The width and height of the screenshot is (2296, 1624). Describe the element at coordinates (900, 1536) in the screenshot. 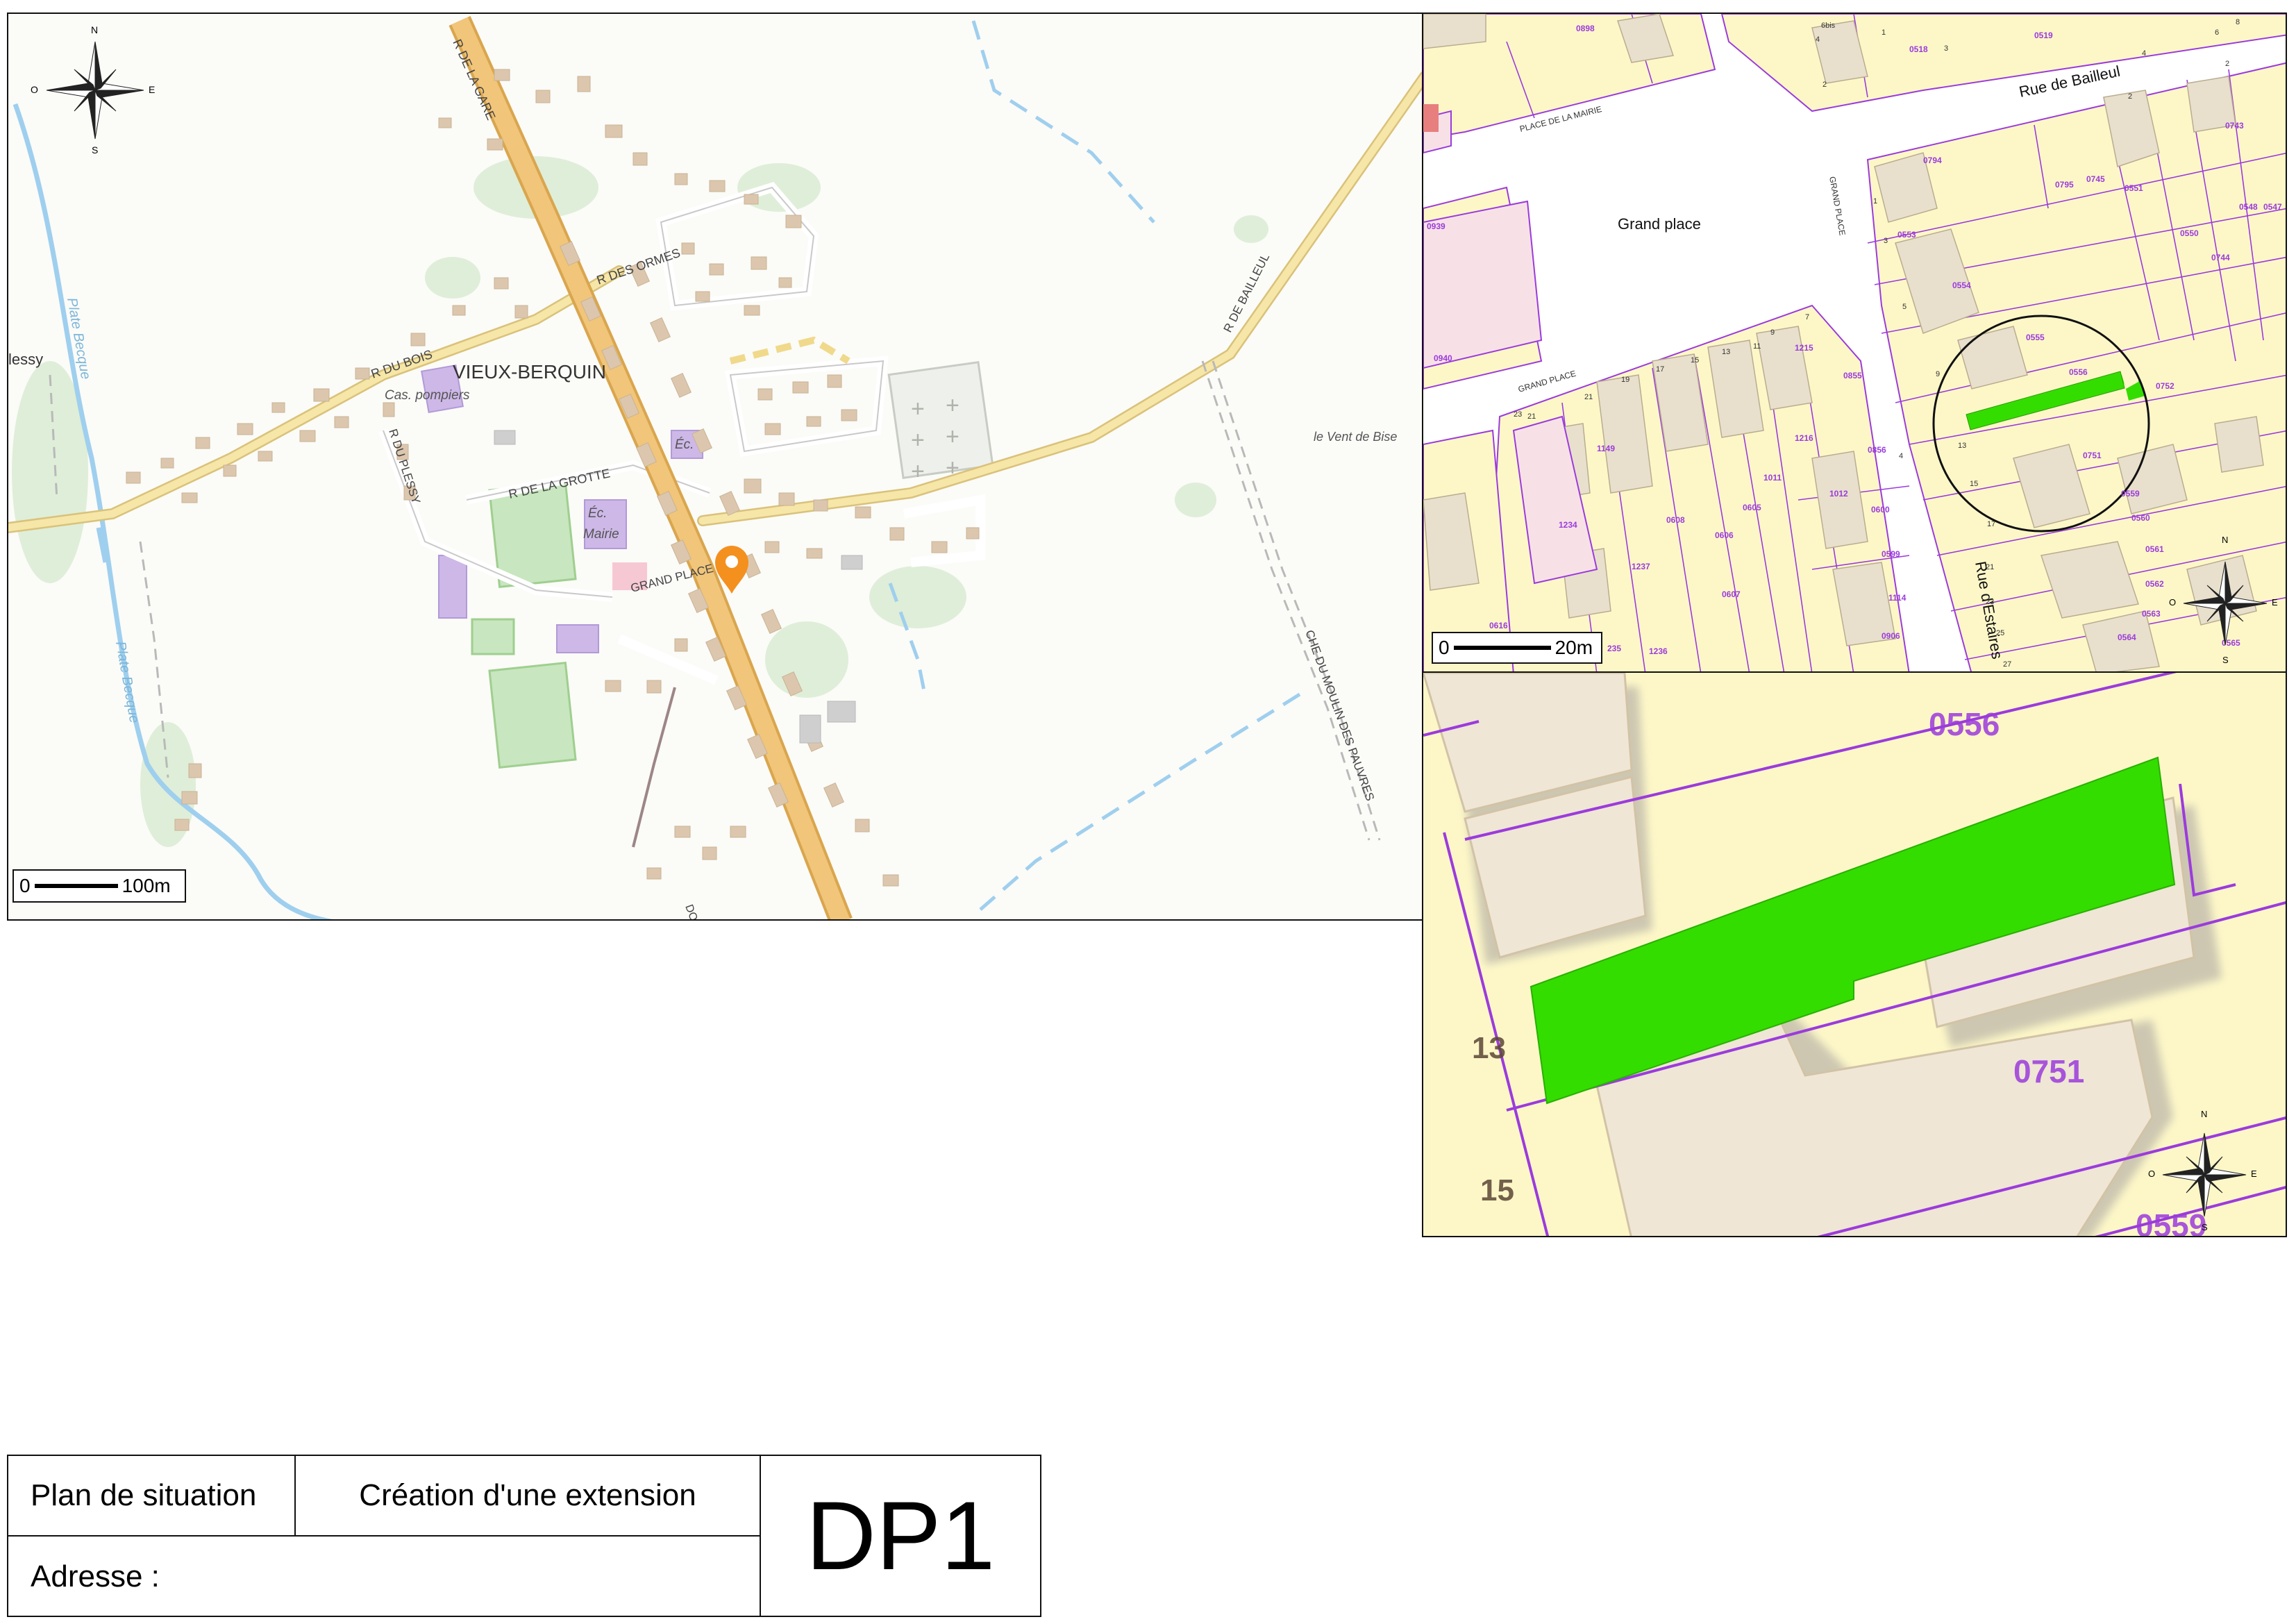

I see `doc-code: DP1` at that location.